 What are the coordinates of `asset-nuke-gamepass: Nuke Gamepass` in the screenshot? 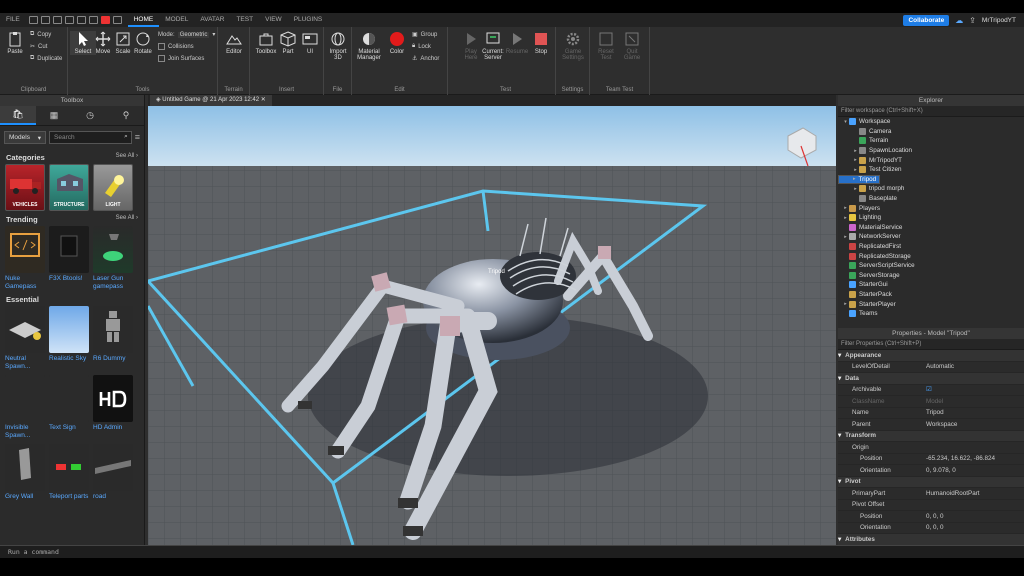 It's located at (25, 258).